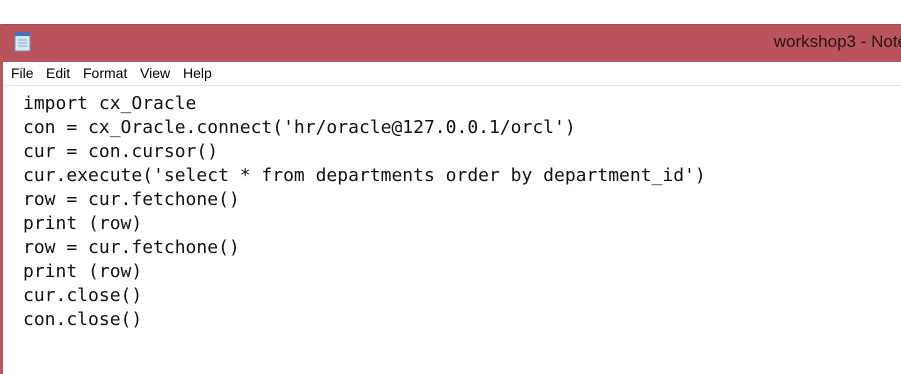  Describe the element at coordinates (131, 248) in the screenshot. I see `code-line-7: row = cur.fetchone()` at that location.